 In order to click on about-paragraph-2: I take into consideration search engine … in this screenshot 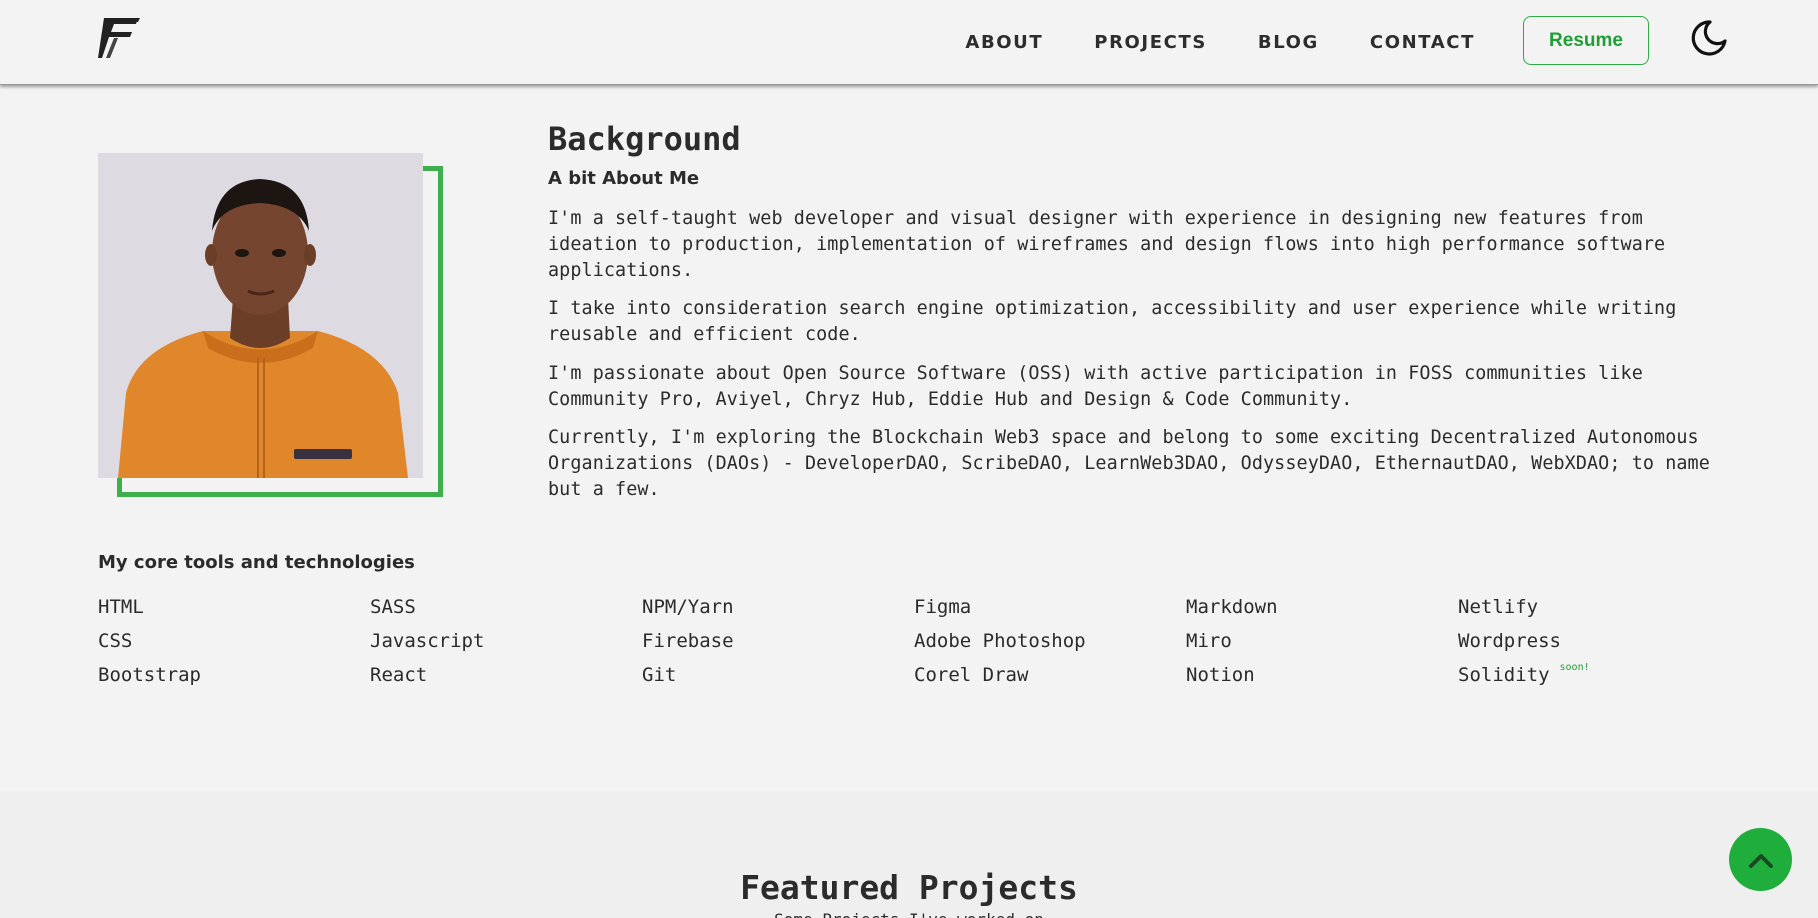, I will do `click(1112, 321)`.